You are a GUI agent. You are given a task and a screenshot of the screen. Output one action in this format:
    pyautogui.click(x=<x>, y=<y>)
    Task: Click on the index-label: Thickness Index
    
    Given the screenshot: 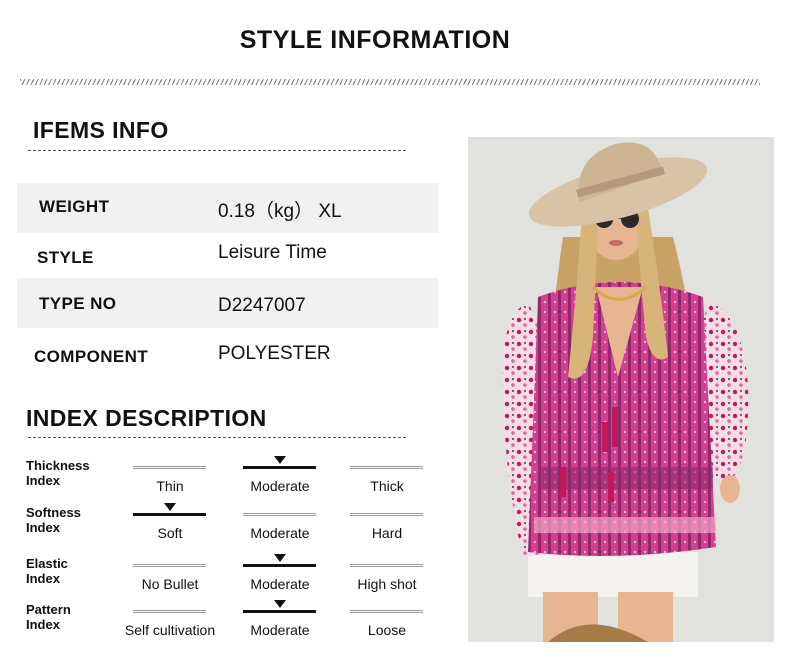 What is the action you would take?
    pyautogui.click(x=58, y=473)
    